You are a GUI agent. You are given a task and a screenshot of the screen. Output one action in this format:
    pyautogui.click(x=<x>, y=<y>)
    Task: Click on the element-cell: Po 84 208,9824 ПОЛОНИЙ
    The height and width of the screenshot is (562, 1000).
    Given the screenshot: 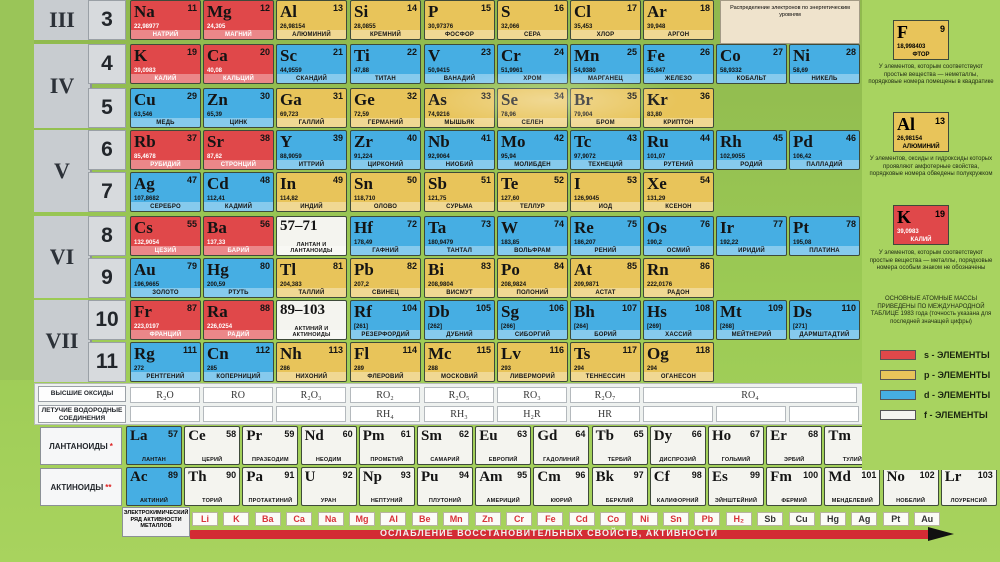 What is the action you would take?
    pyautogui.click(x=532, y=278)
    